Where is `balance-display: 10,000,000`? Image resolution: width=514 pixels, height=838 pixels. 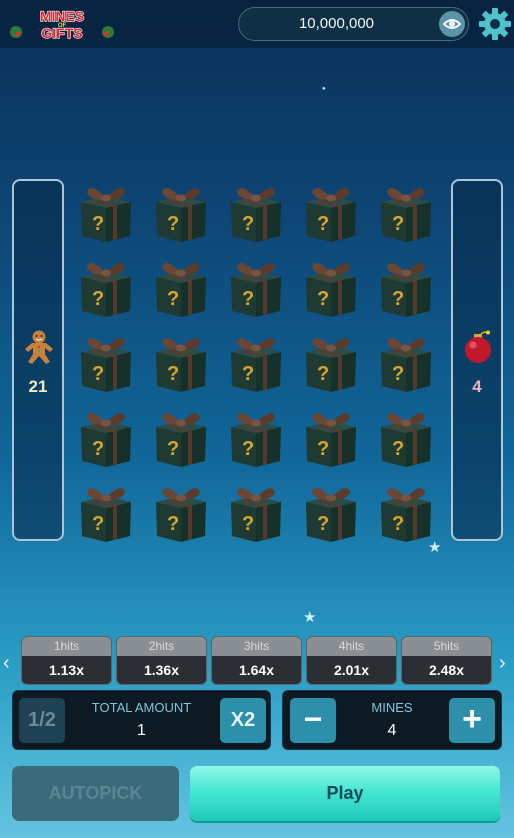 balance-display: 10,000,000 is located at coordinates (353, 24).